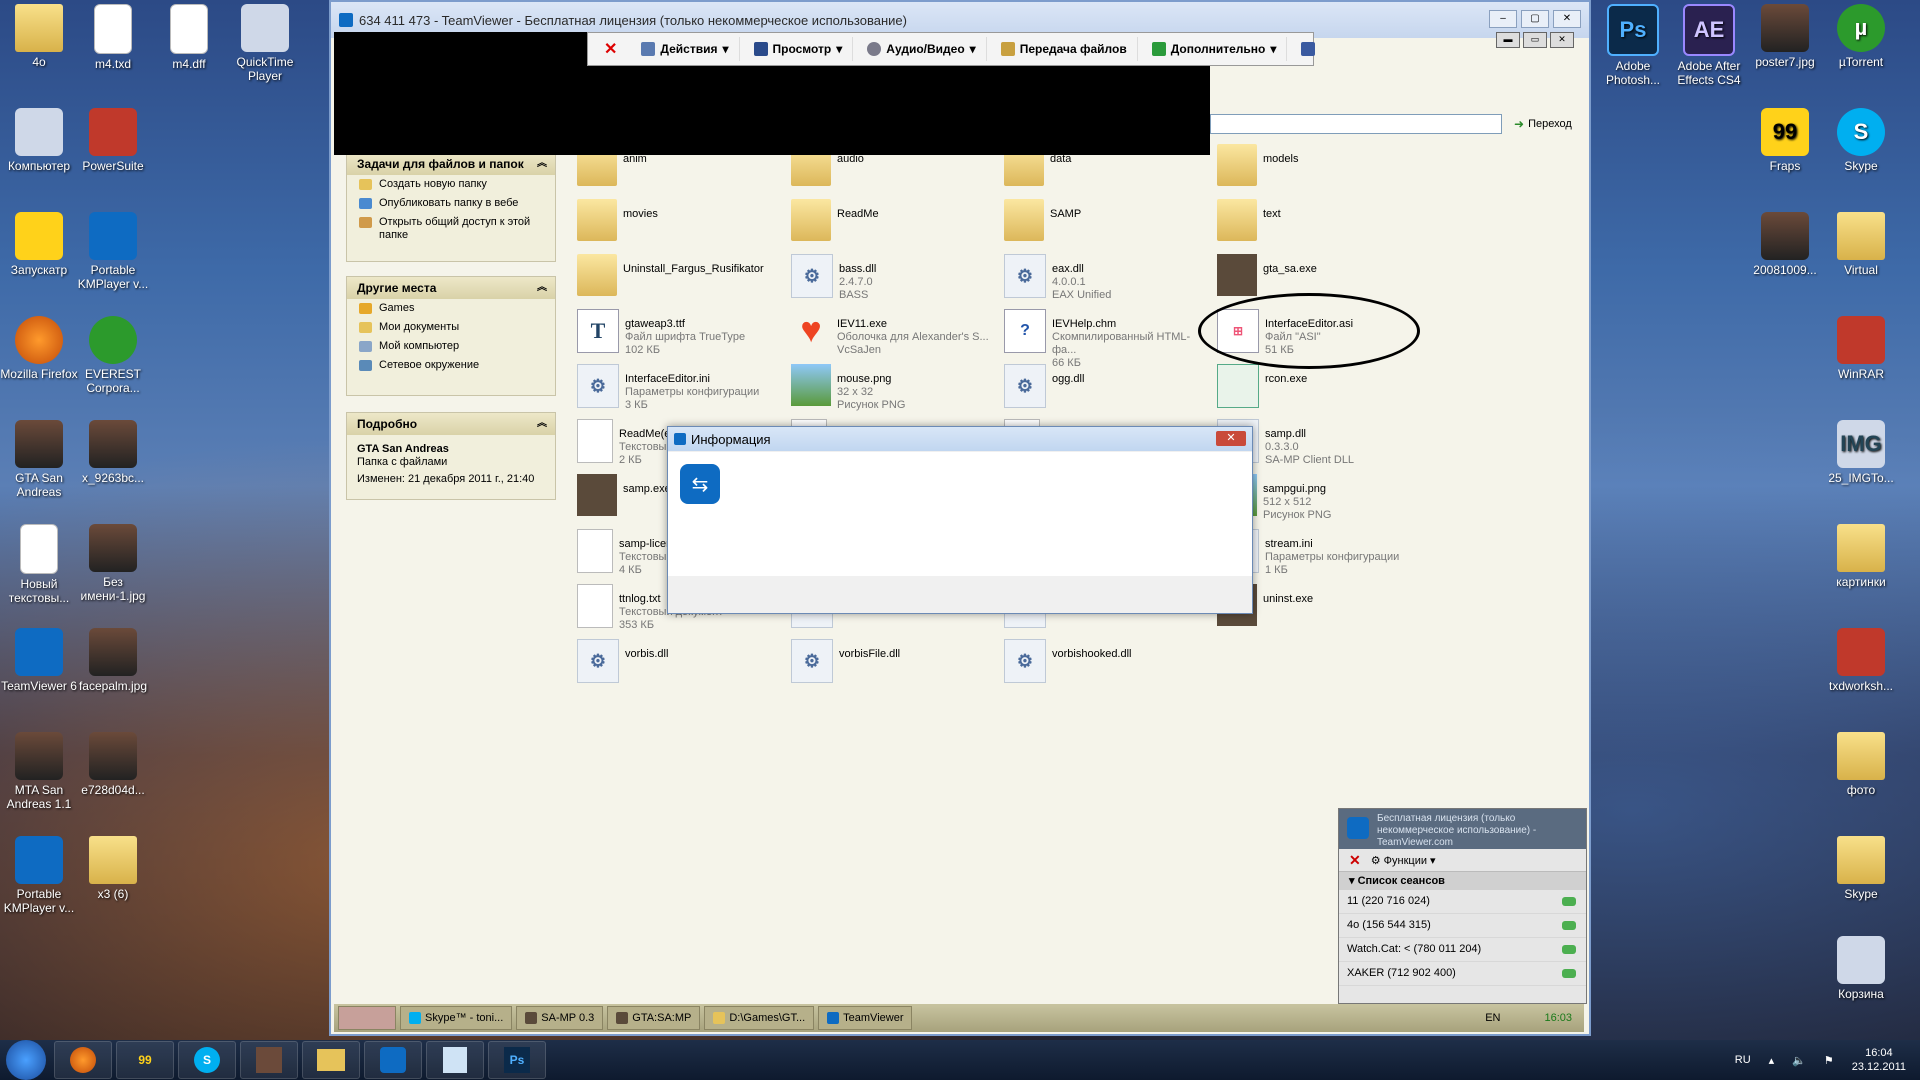  What do you see at coordinates (685, 49) in the screenshot?
I see `actions-menu: Действия ▾` at bounding box center [685, 49].